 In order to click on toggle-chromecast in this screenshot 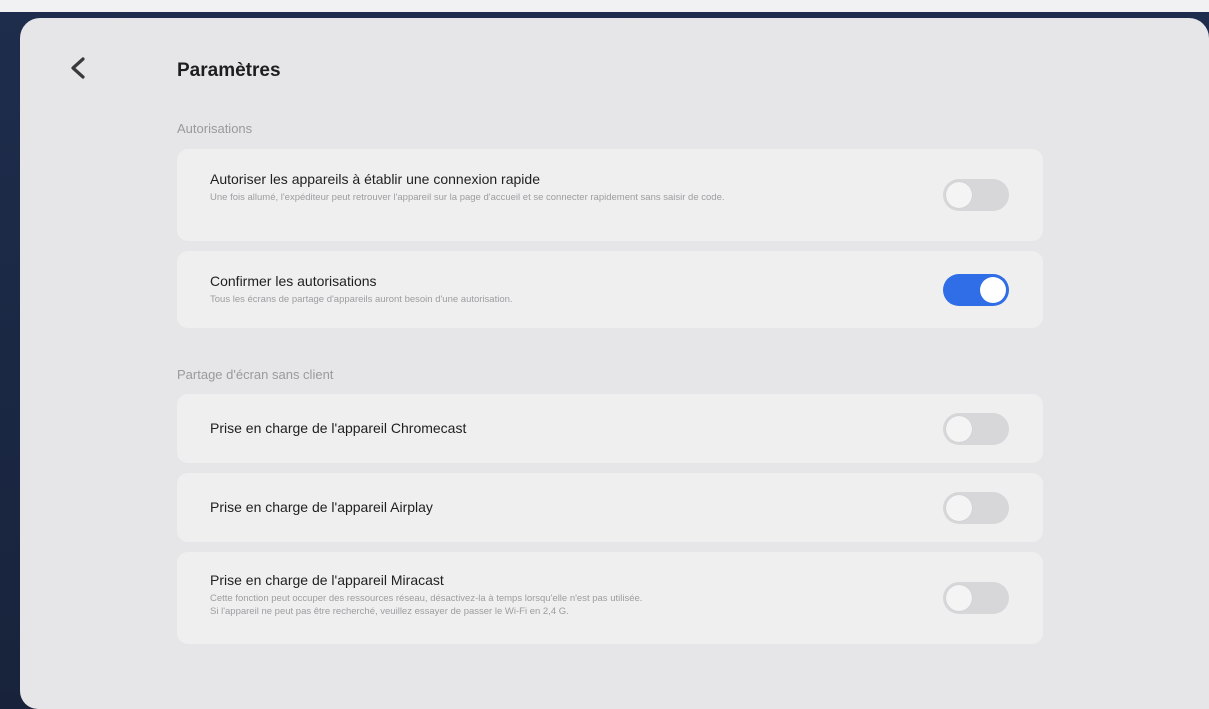, I will do `click(976, 429)`.